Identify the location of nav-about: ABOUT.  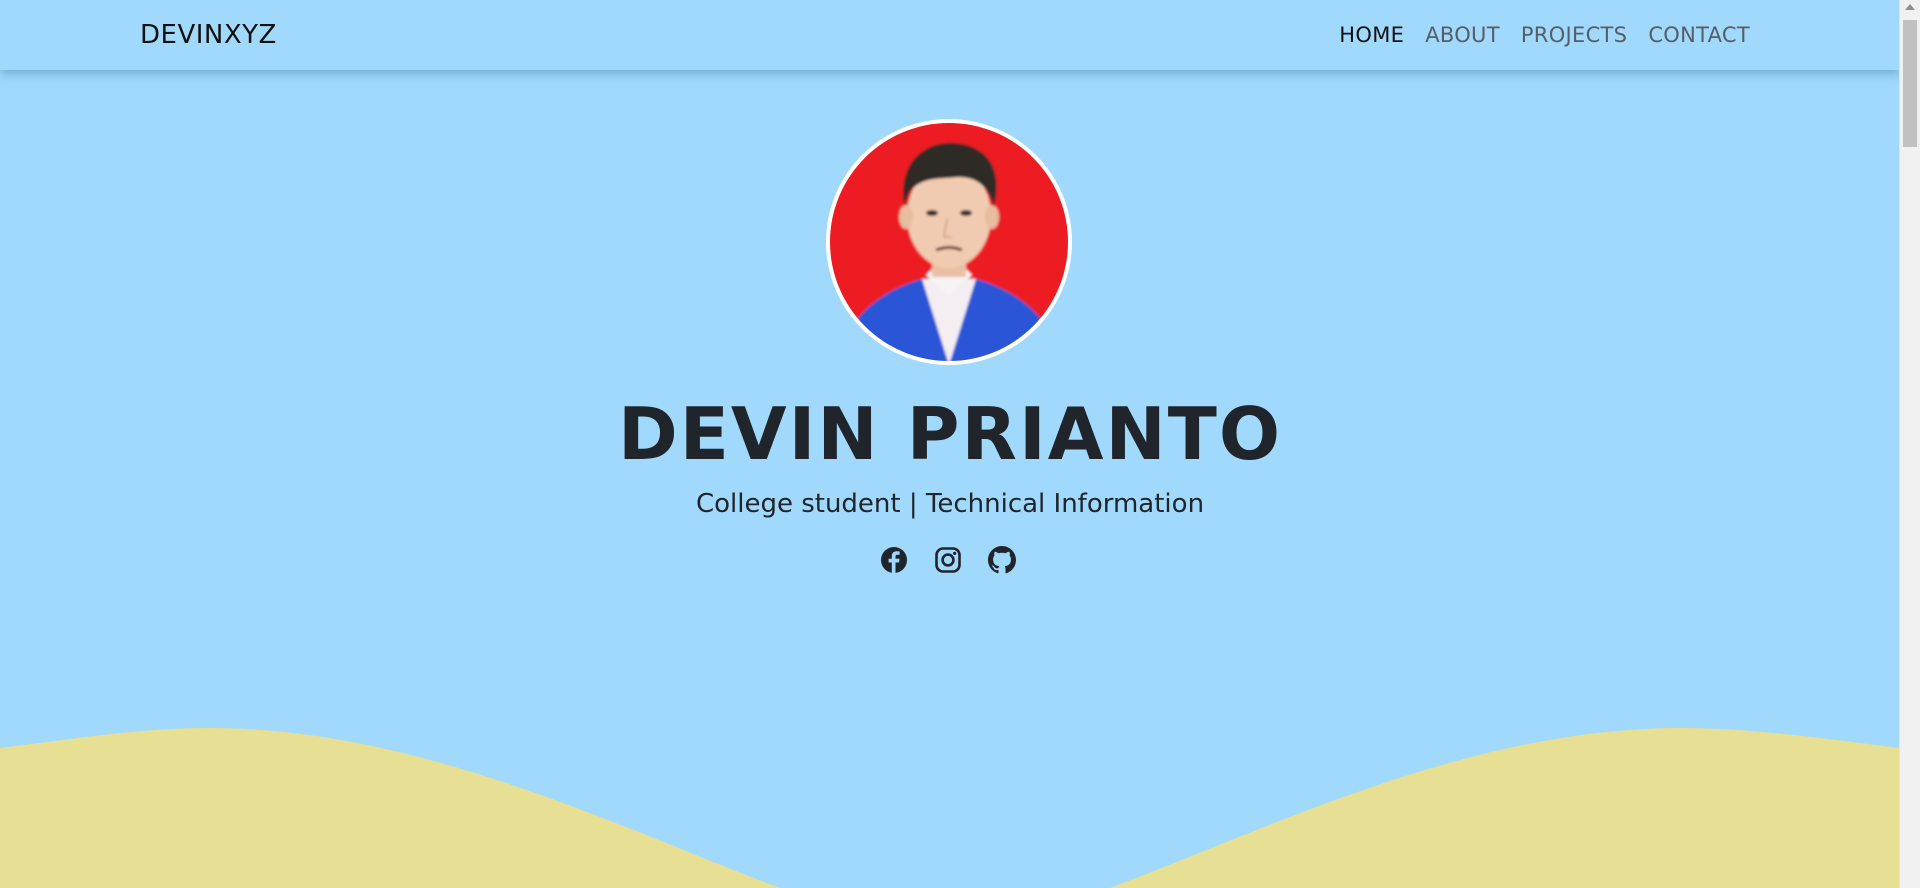
(1462, 35).